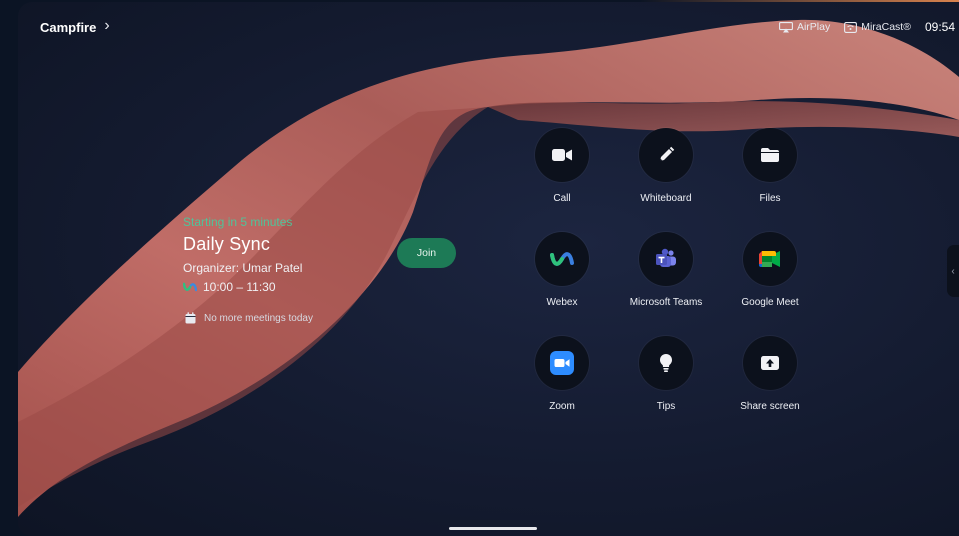  I want to click on meeting-time: 10:00 – 11:30, so click(239, 287).